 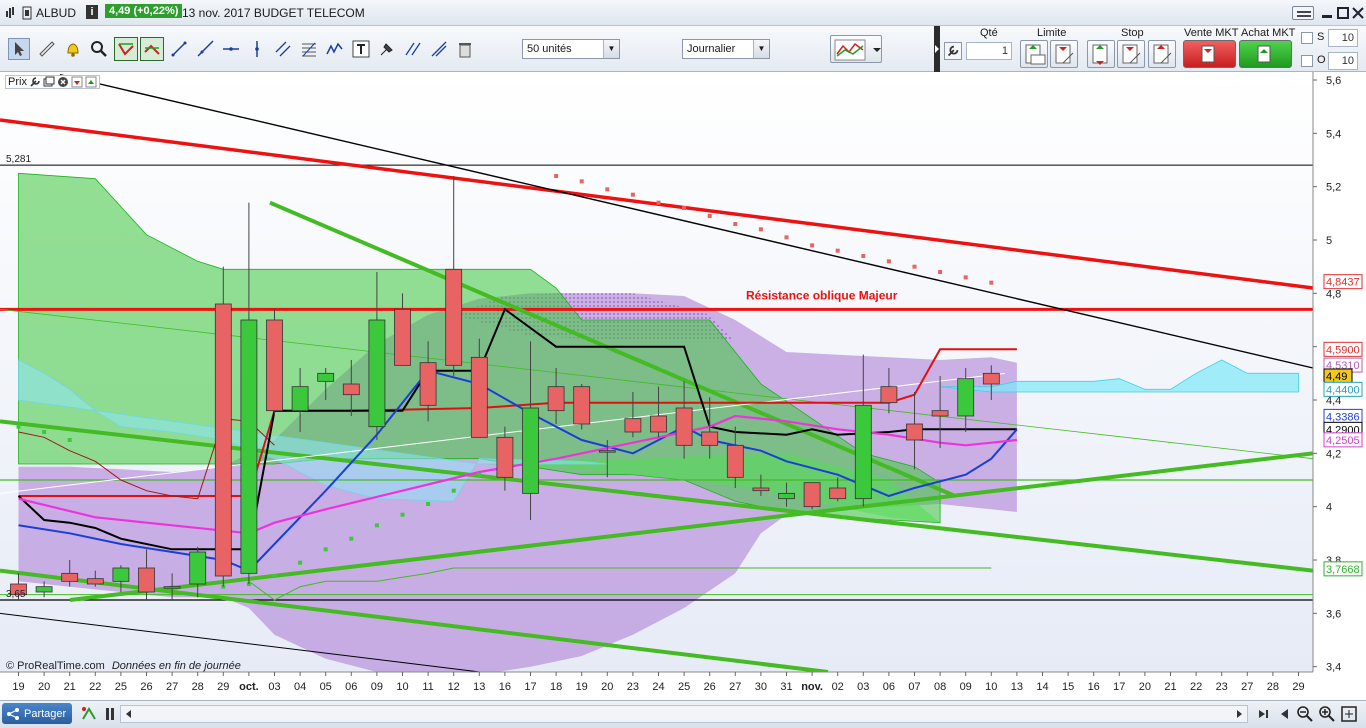 What do you see at coordinates (47, 49) in the screenshot?
I see `ruler-tool-icon` at bounding box center [47, 49].